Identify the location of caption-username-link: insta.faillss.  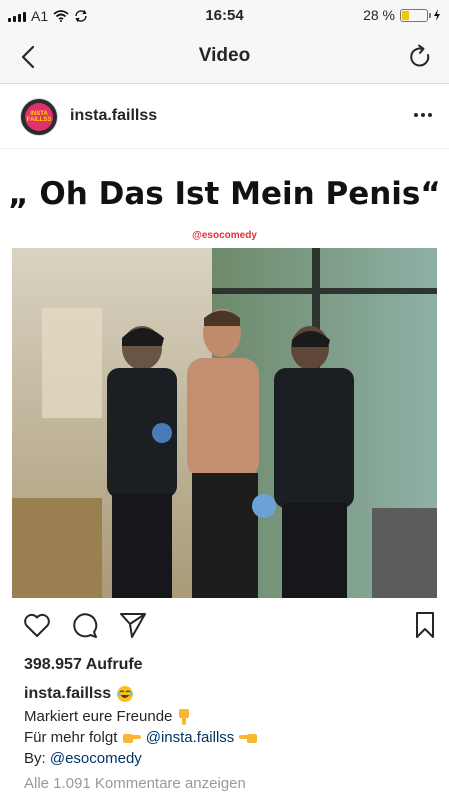
(67, 693).